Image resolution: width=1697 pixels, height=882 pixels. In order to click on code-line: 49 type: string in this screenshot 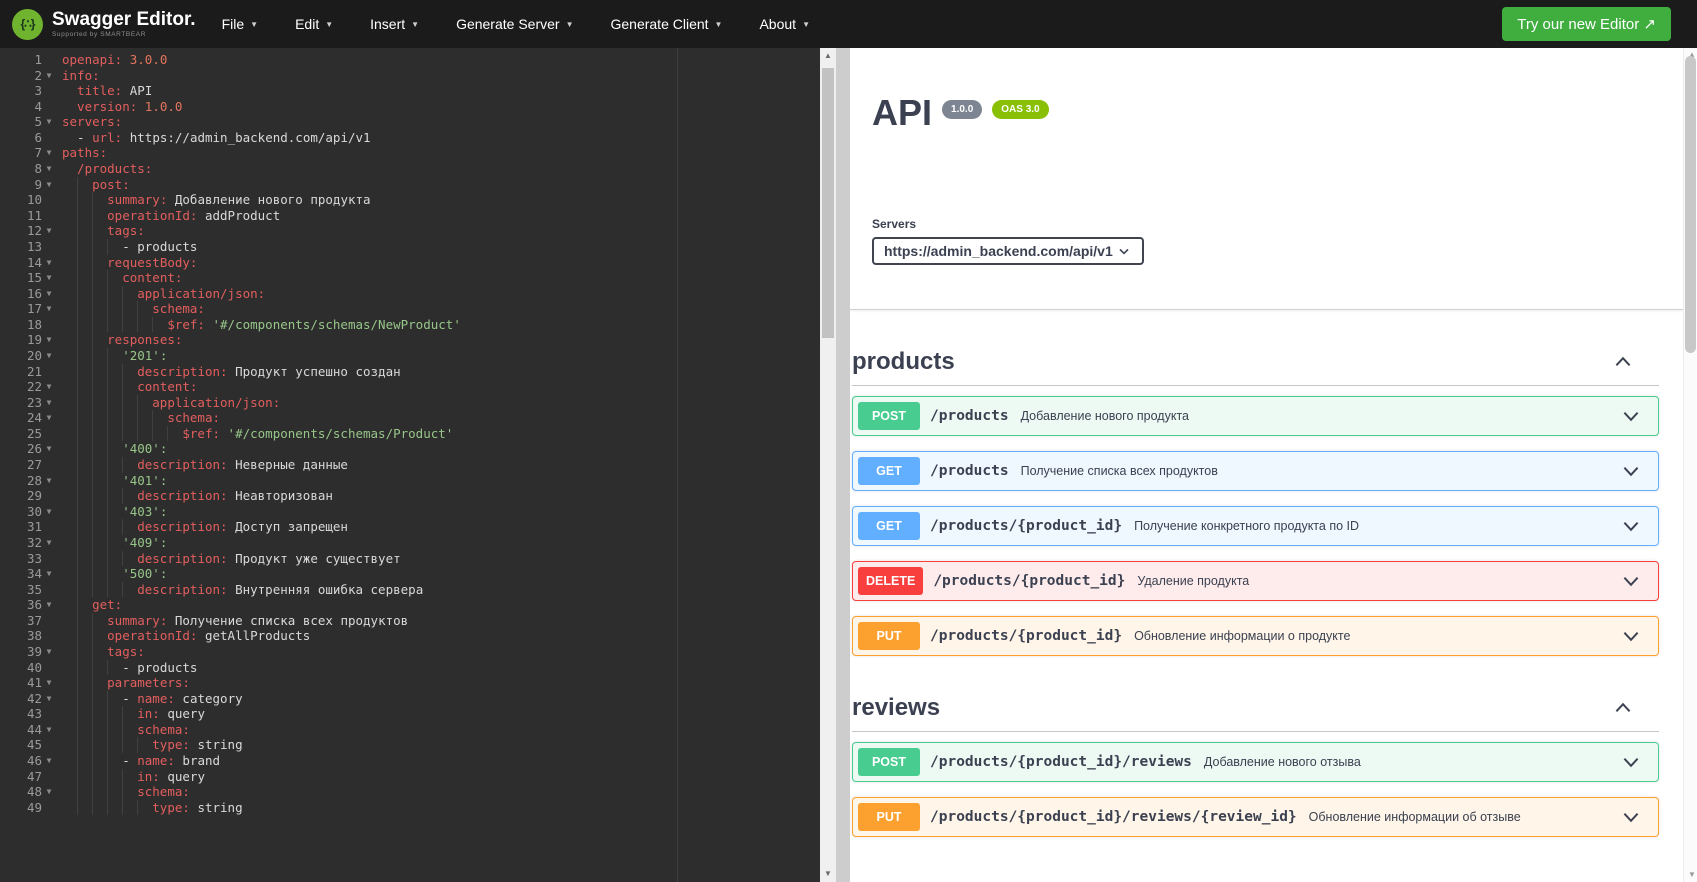, I will do `click(410, 808)`.